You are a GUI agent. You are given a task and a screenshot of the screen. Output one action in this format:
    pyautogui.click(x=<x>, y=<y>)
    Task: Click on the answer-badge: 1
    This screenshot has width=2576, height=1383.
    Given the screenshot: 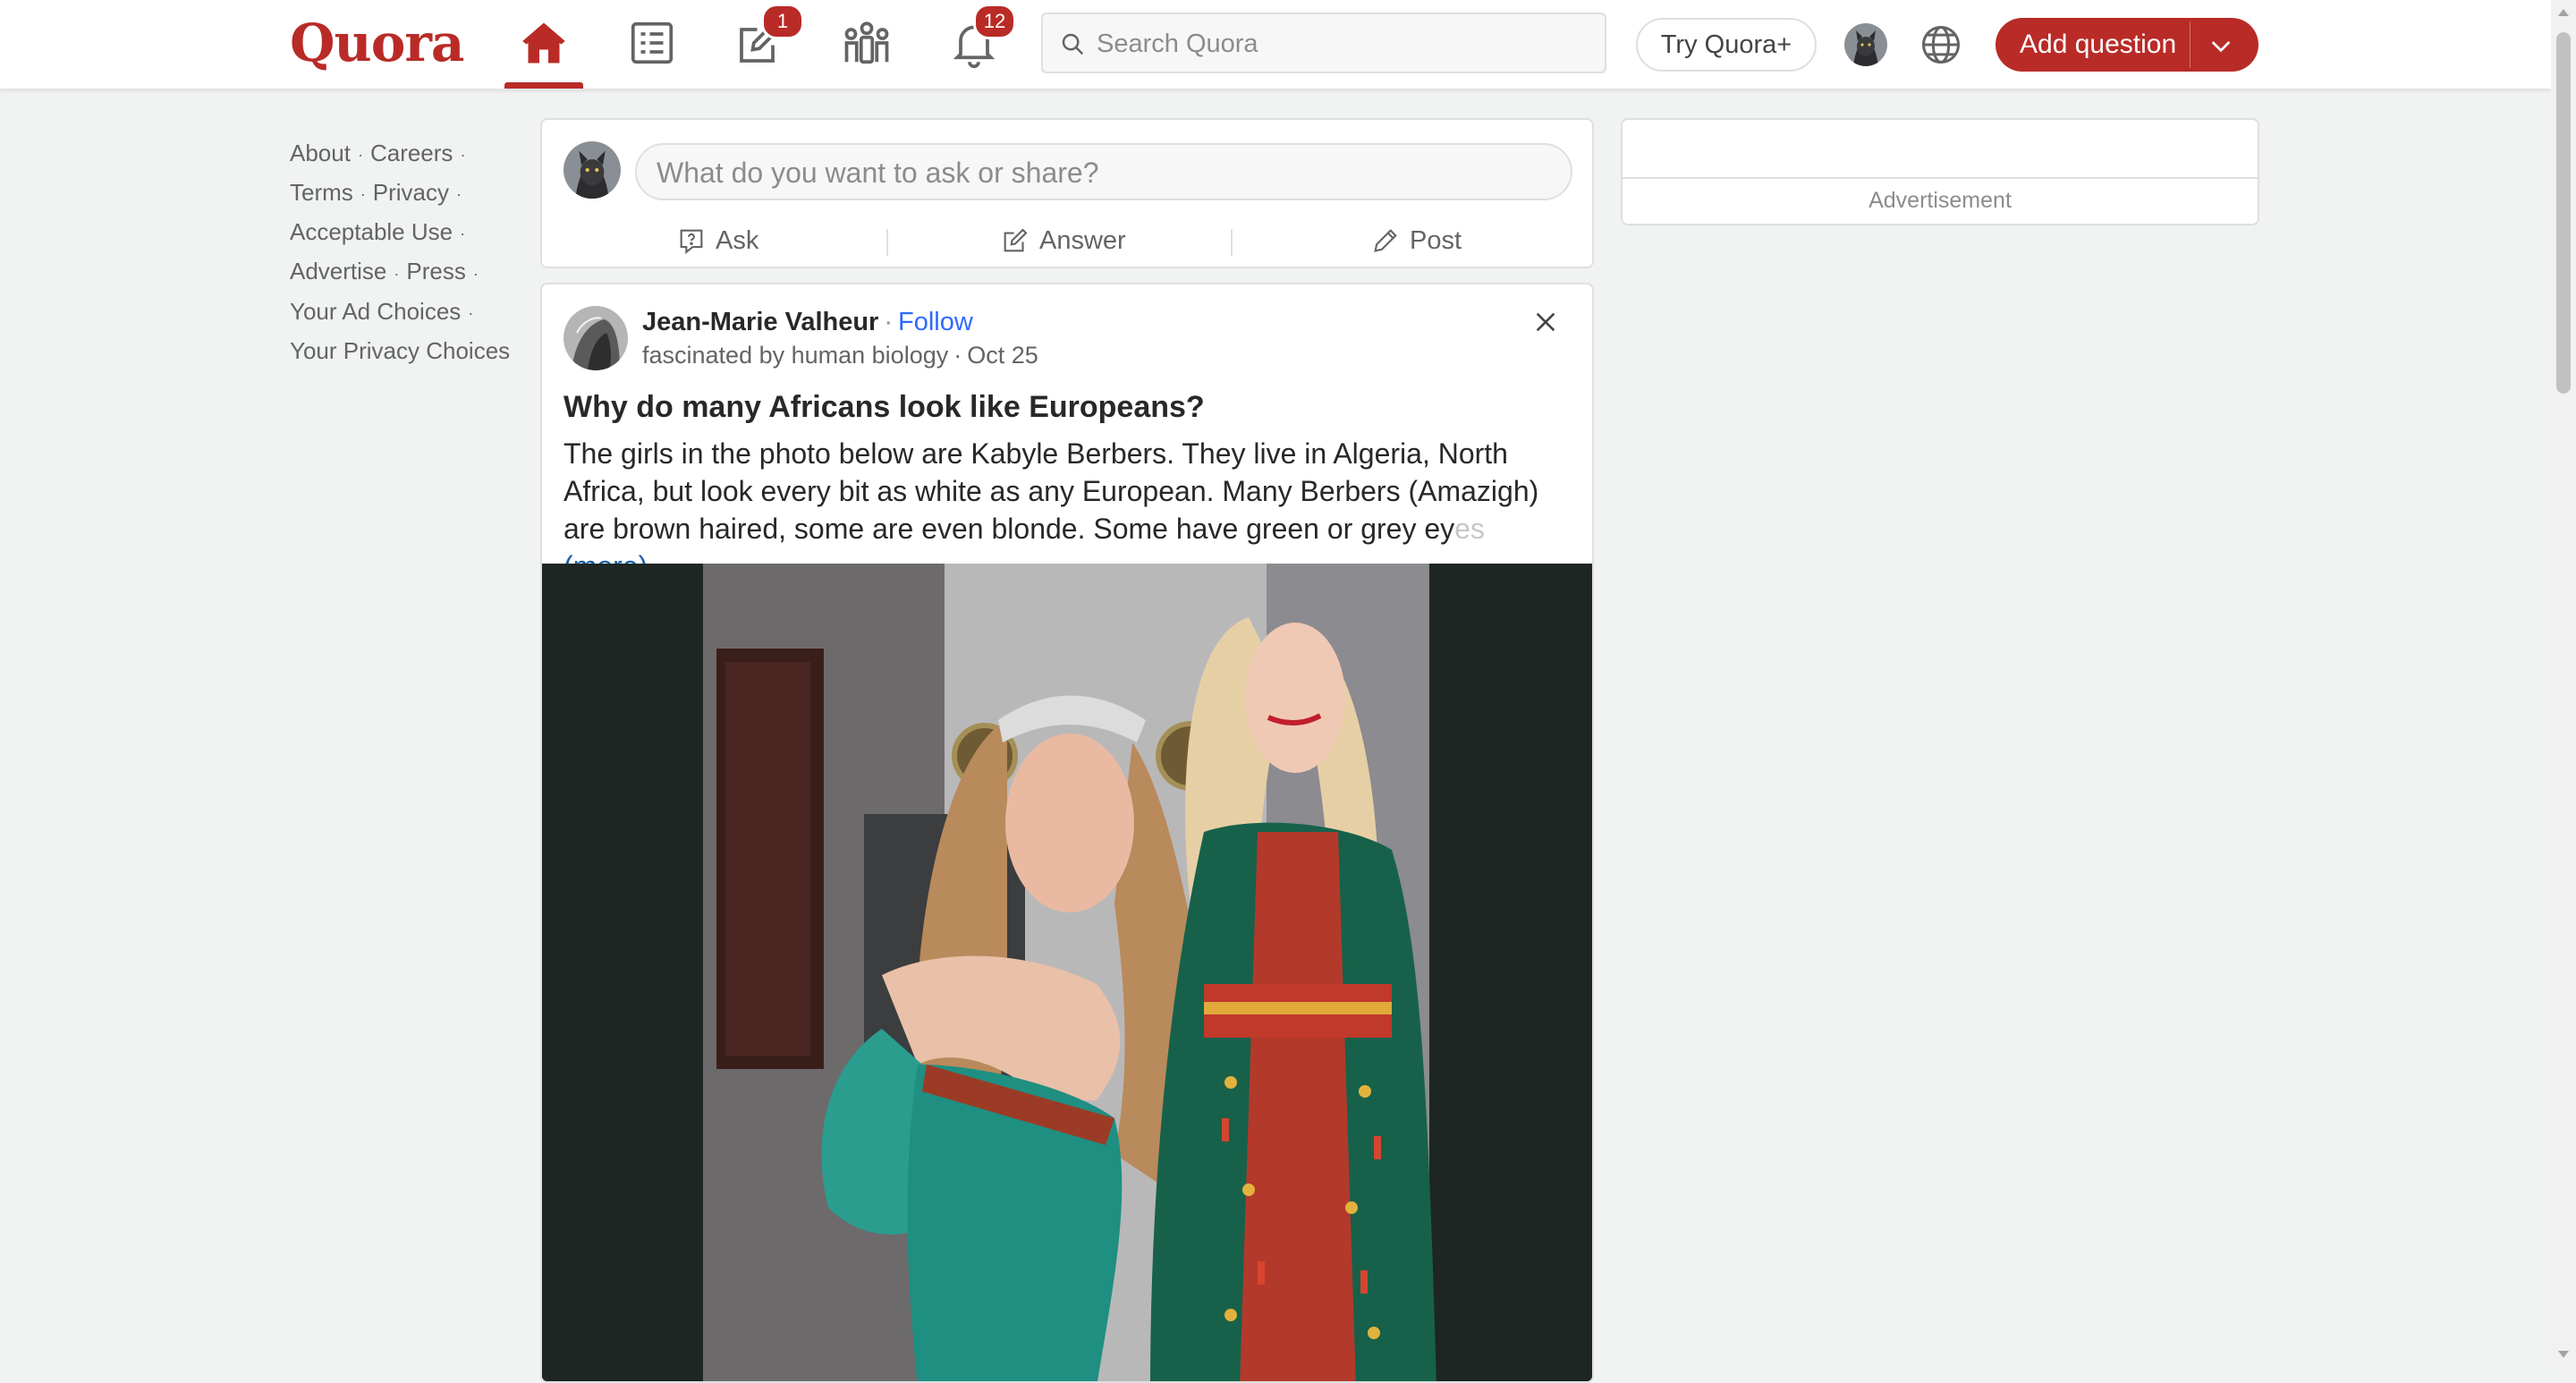 What is the action you would take?
    pyautogui.click(x=782, y=21)
    